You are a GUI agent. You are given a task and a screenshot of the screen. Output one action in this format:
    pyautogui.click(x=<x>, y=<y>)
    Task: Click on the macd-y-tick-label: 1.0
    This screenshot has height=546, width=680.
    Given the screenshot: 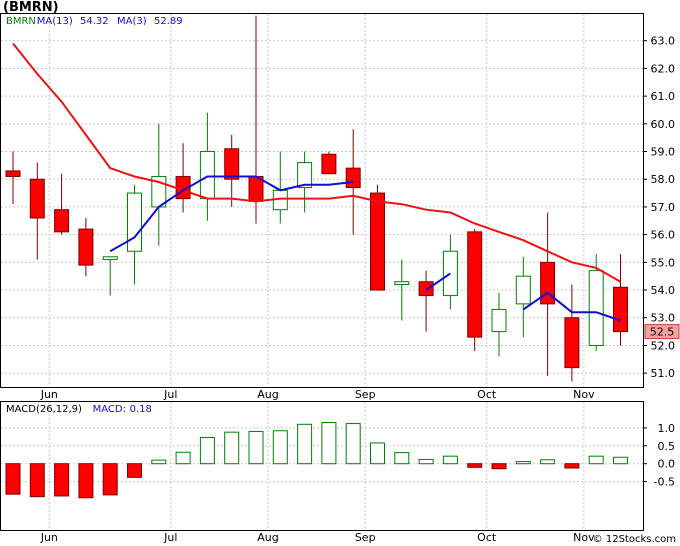 What is the action you would take?
    pyautogui.click(x=667, y=428)
    